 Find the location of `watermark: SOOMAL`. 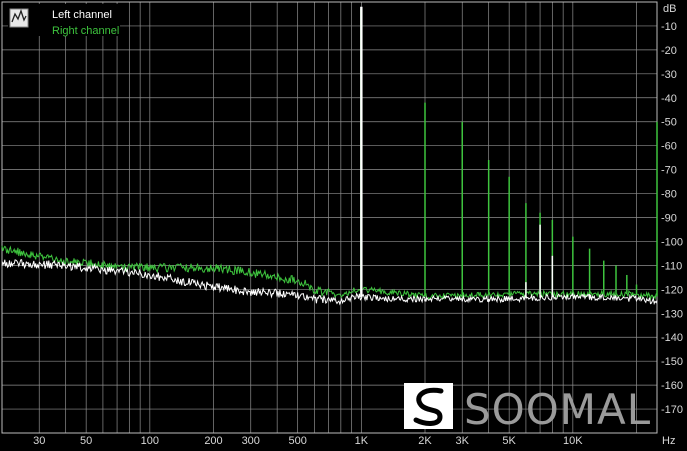

watermark: SOOMAL is located at coordinates (527, 408).